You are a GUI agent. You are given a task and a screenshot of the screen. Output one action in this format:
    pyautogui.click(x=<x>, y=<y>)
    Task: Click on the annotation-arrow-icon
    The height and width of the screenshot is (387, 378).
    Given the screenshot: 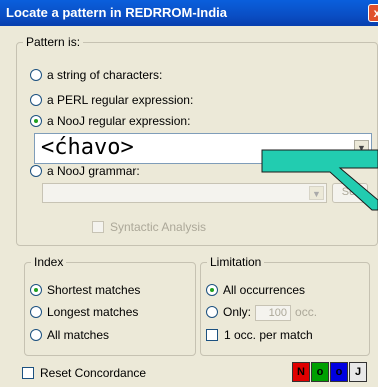 What is the action you would take?
    pyautogui.click(x=319, y=180)
    